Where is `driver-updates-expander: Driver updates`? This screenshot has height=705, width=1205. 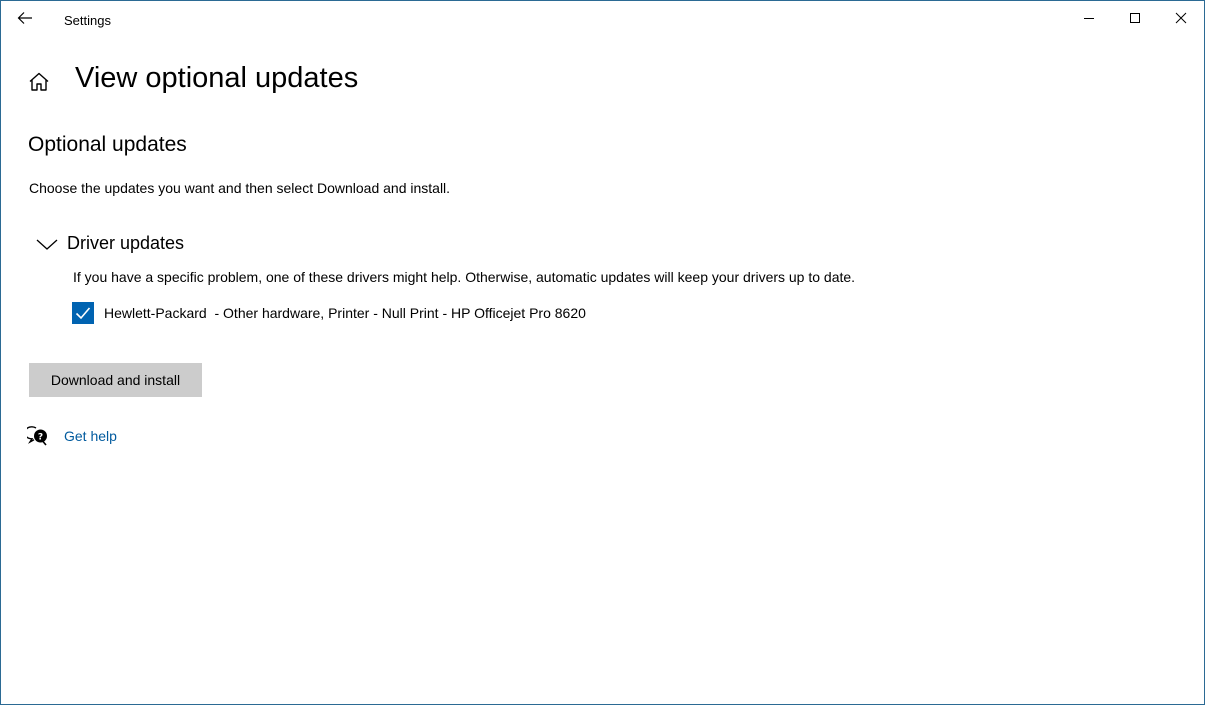
driver-updates-expander: Driver updates is located at coordinates (109, 243).